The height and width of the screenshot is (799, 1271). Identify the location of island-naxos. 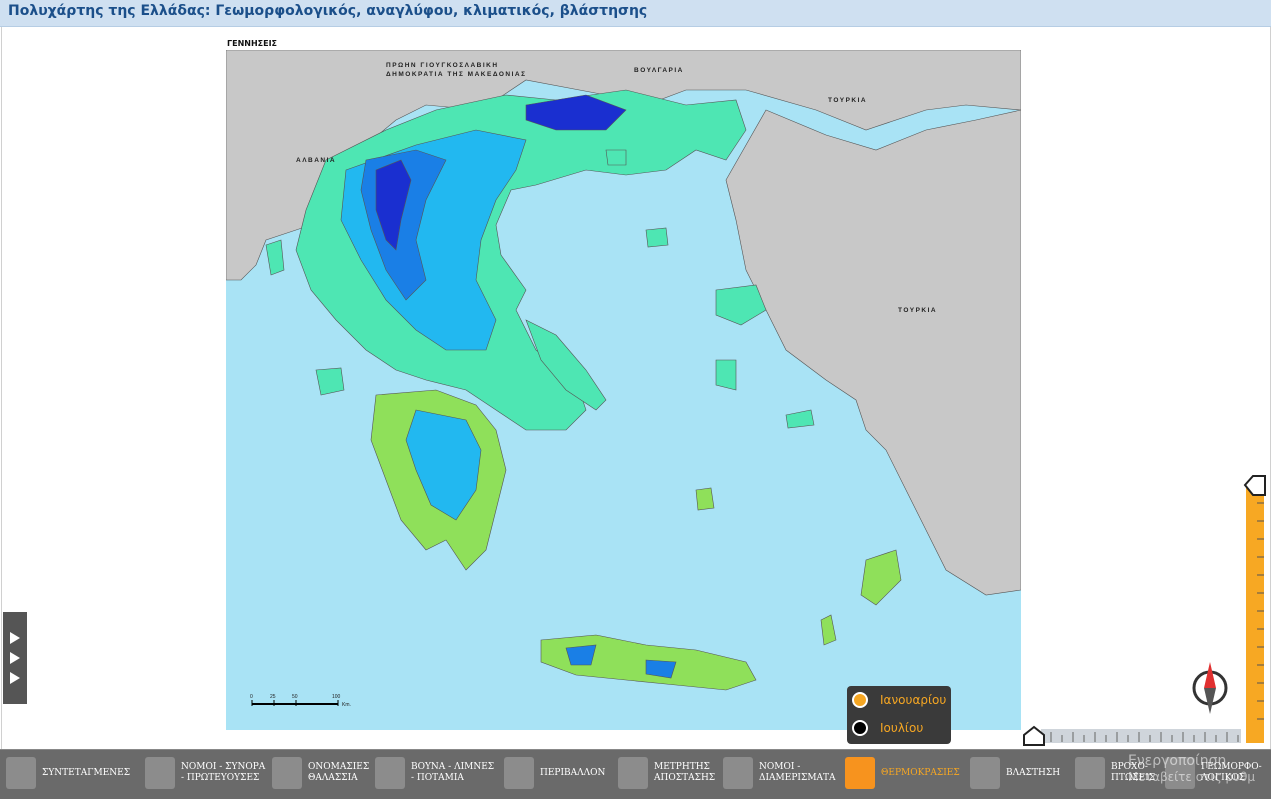
(705, 499).